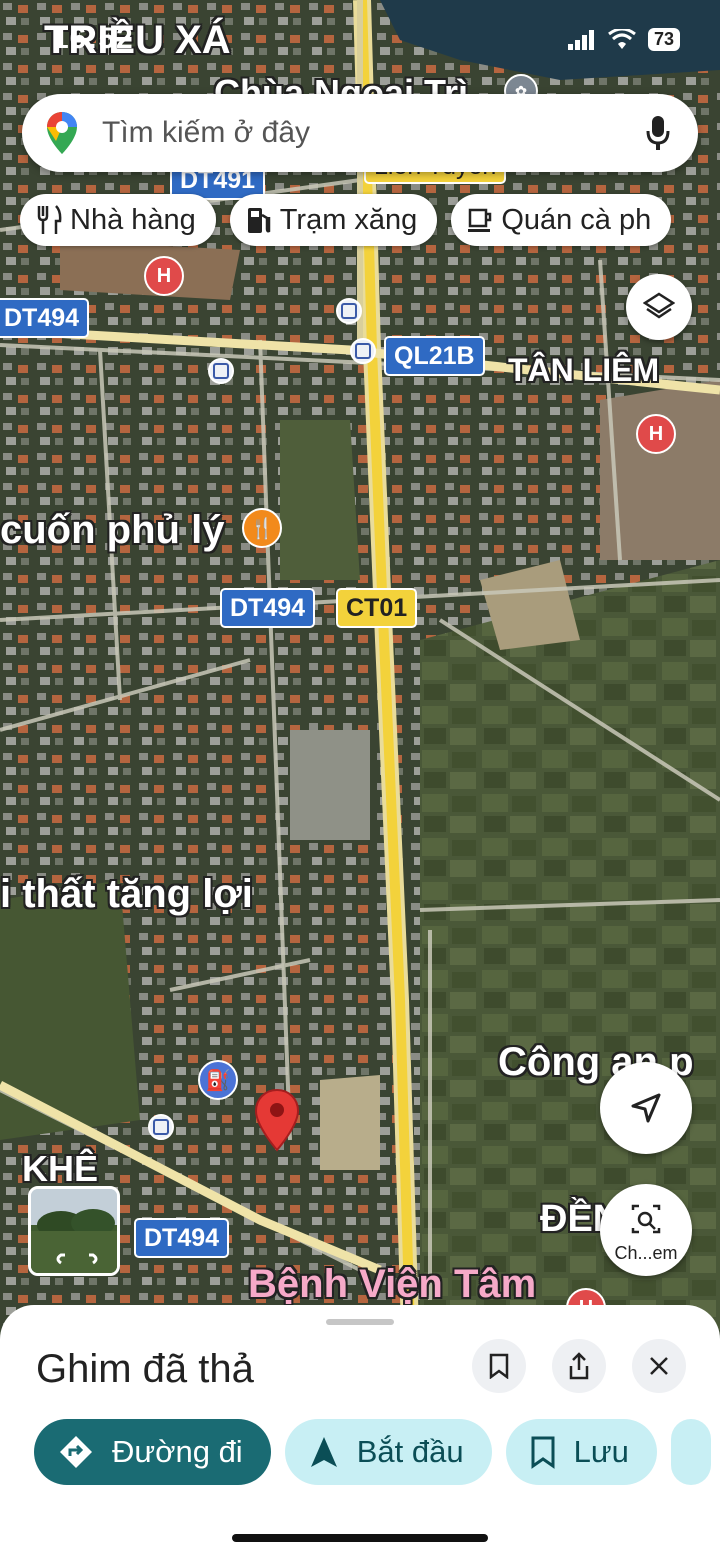 The height and width of the screenshot is (1557, 720). Describe the element at coordinates (277, 1121) in the screenshot. I see `dropped-pin-icon` at that location.